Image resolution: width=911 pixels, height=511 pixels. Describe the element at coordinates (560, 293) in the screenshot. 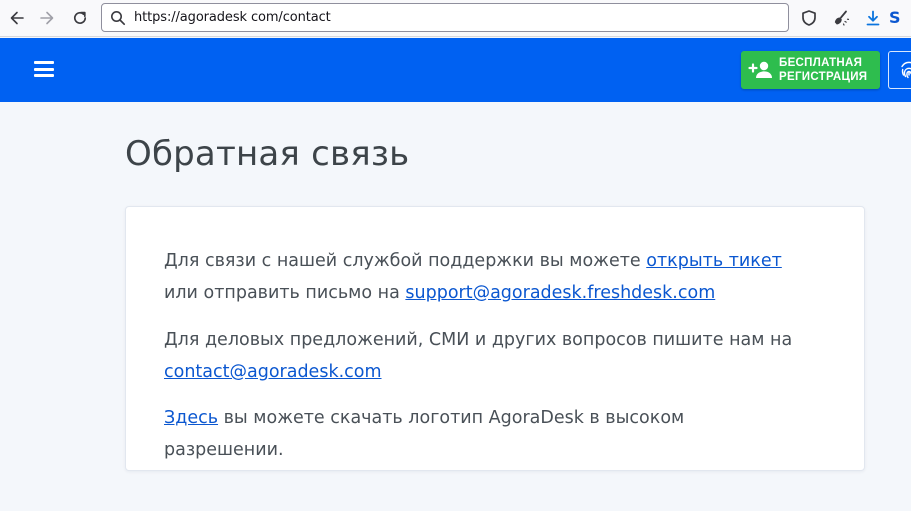

I see `support-email-link: support@agoradesk.freshdesk.com` at that location.